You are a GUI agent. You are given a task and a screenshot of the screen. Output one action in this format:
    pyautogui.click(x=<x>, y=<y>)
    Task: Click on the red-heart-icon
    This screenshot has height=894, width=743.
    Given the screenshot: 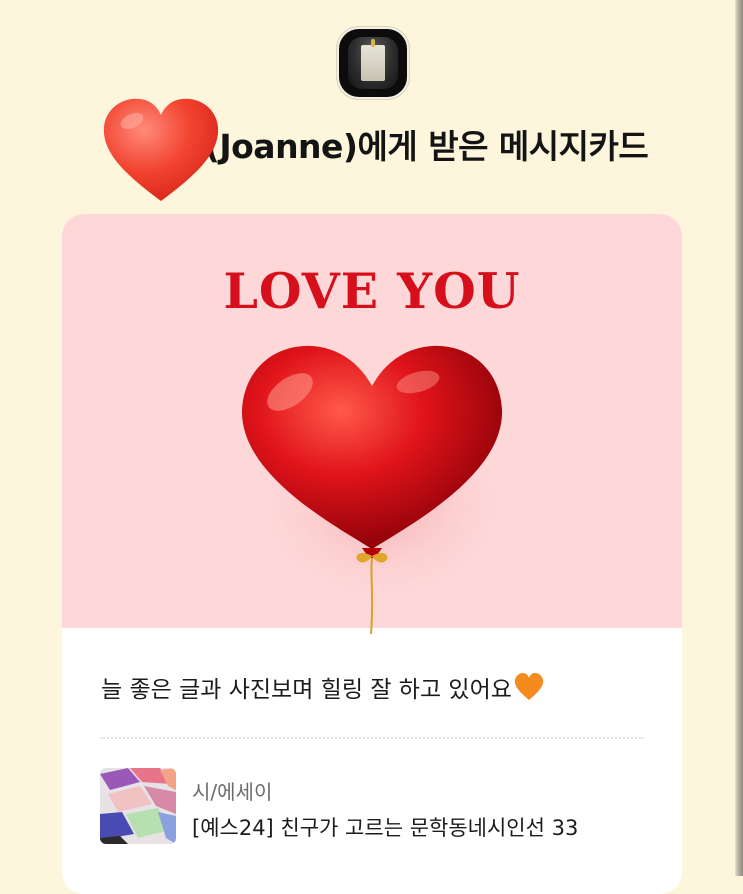 What is the action you would take?
    pyautogui.click(x=161, y=149)
    